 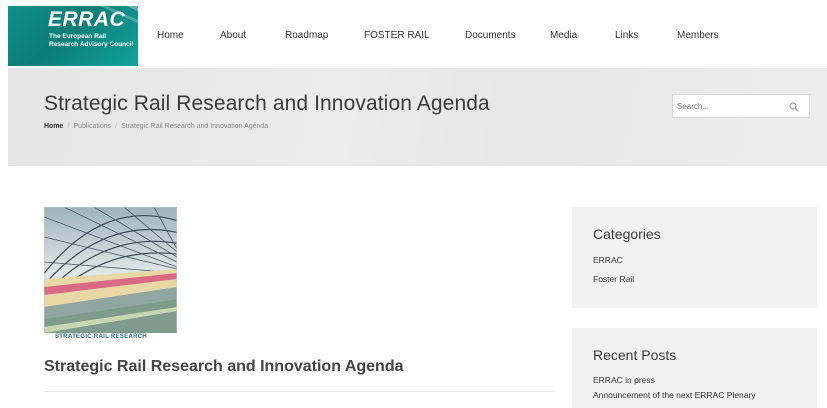 What do you see at coordinates (613, 279) in the screenshot?
I see `category-link: Foster Rail` at bounding box center [613, 279].